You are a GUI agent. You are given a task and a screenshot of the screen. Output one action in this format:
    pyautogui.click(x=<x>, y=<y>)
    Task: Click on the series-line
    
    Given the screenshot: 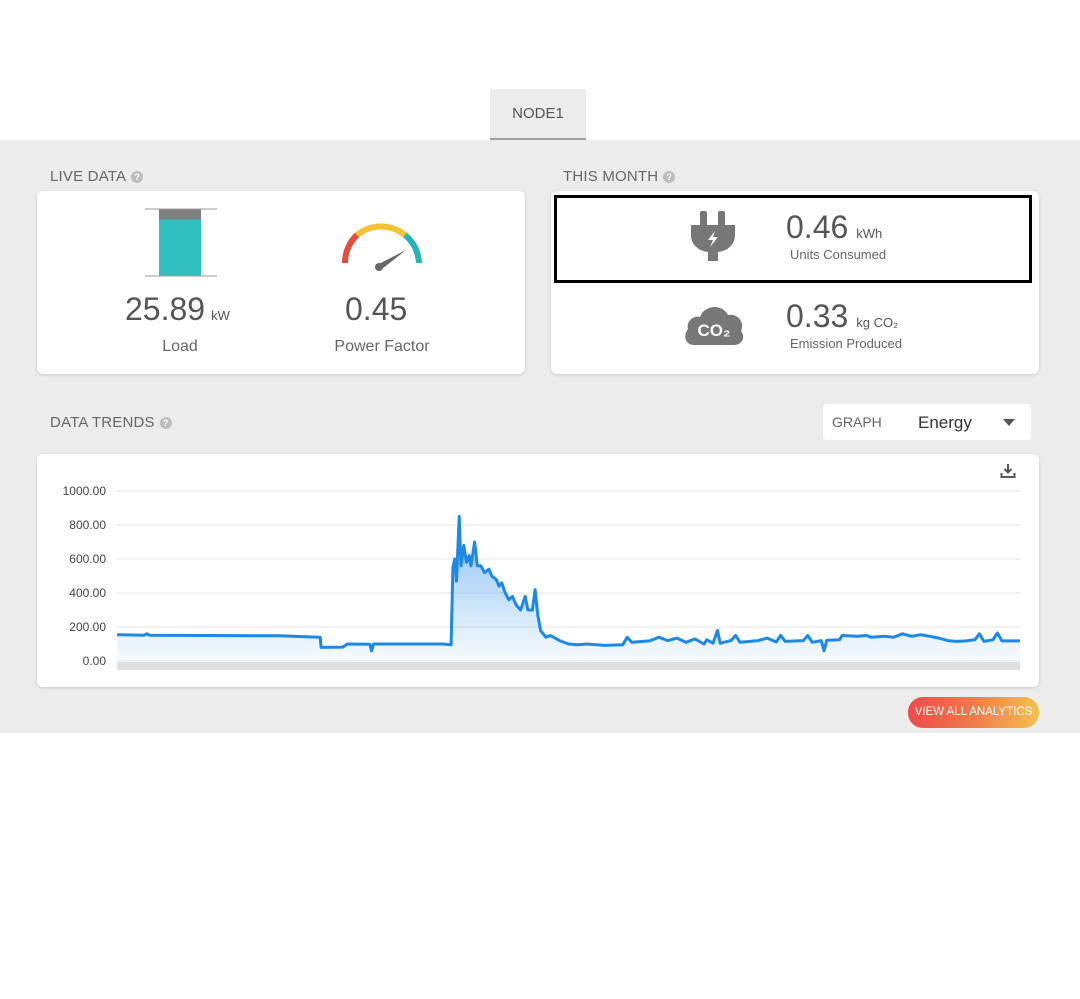 What is the action you would take?
    pyautogui.click(x=568, y=584)
    